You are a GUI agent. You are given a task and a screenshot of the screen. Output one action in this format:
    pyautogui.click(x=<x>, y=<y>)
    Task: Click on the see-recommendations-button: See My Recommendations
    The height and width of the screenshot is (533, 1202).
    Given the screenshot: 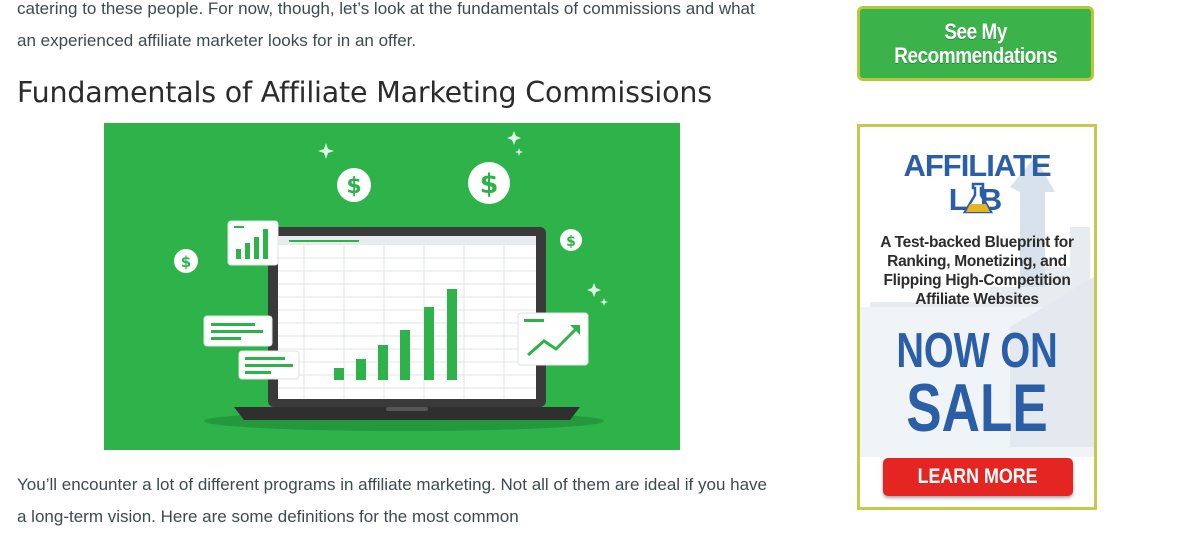 What is the action you would take?
    pyautogui.click(x=975, y=43)
    